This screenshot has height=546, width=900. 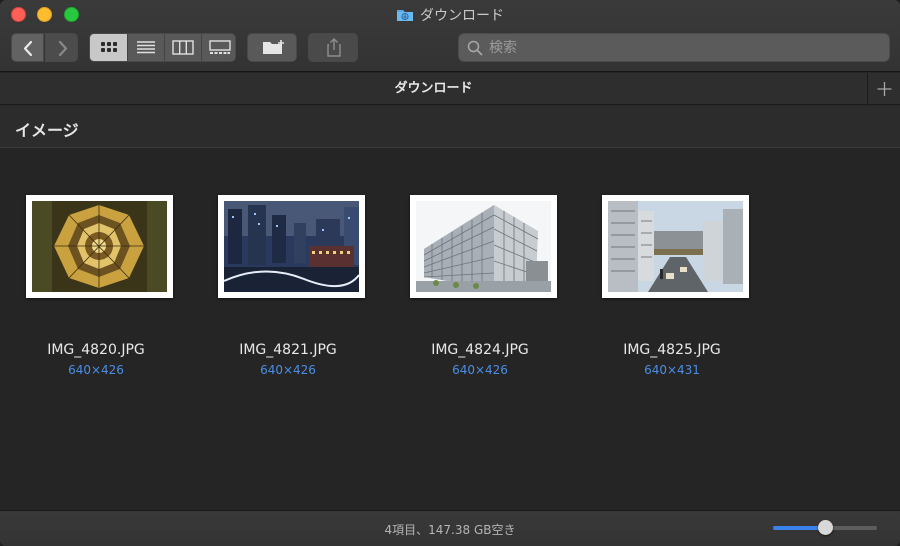 I want to click on file-name: IMG_4824.JPG, so click(x=480, y=350).